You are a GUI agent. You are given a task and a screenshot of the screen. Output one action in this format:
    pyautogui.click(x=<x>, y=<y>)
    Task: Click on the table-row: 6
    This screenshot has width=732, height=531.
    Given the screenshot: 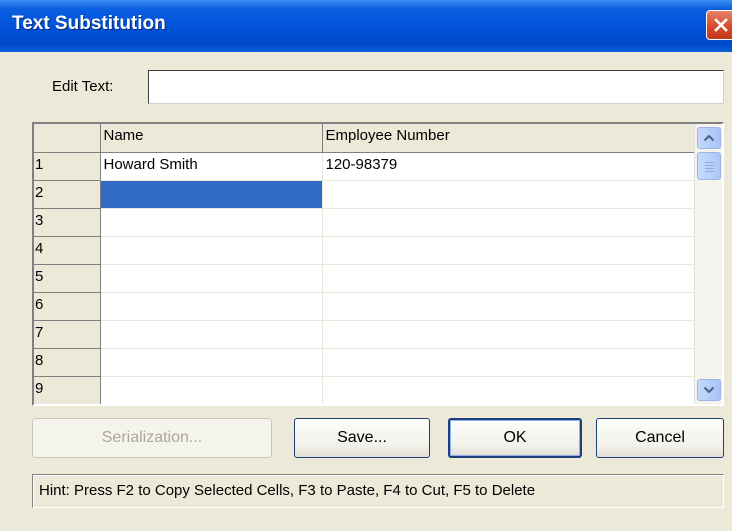 What is the action you would take?
    pyautogui.click(x=365, y=306)
    